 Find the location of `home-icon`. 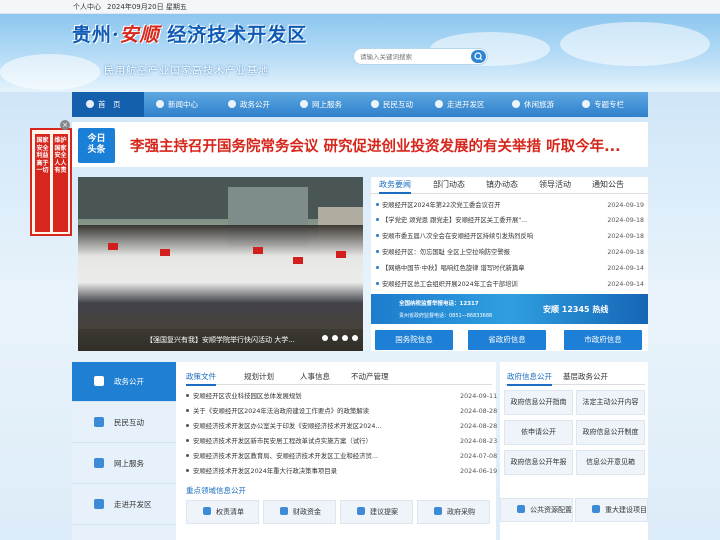

home-icon is located at coordinates (90, 104).